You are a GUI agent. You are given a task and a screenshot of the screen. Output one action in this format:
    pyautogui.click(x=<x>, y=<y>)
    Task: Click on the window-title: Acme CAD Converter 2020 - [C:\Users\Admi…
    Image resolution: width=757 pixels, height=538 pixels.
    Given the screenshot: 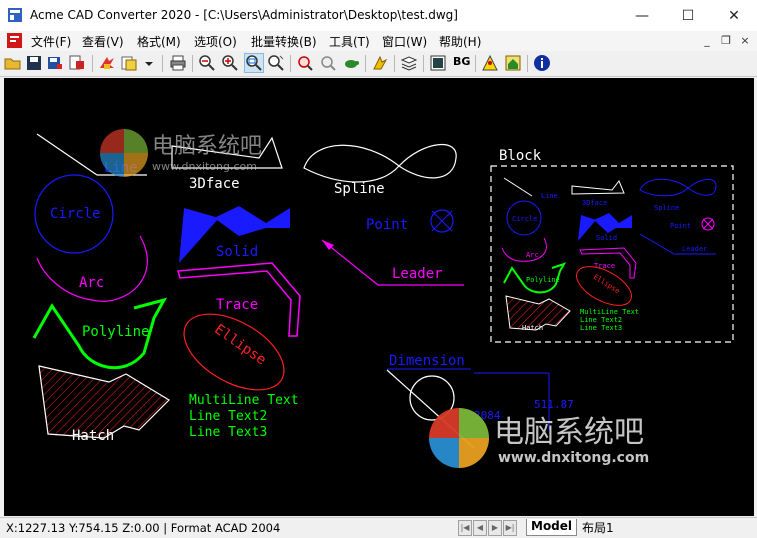 What is the action you would take?
    pyautogui.click(x=244, y=15)
    